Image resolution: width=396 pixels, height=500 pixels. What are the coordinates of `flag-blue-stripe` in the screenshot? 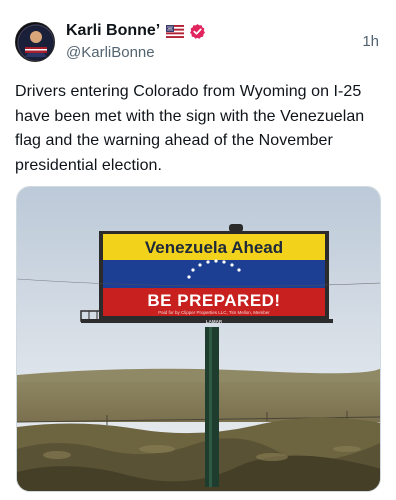 It's located at (214, 274).